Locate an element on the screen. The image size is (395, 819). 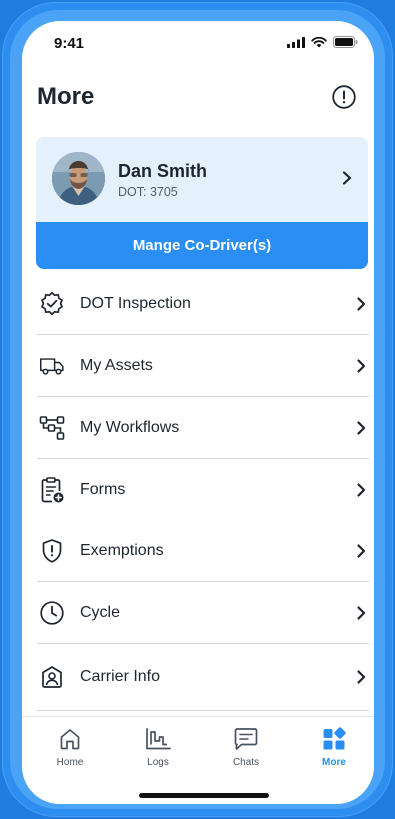
avatar is located at coordinates (78, 178).